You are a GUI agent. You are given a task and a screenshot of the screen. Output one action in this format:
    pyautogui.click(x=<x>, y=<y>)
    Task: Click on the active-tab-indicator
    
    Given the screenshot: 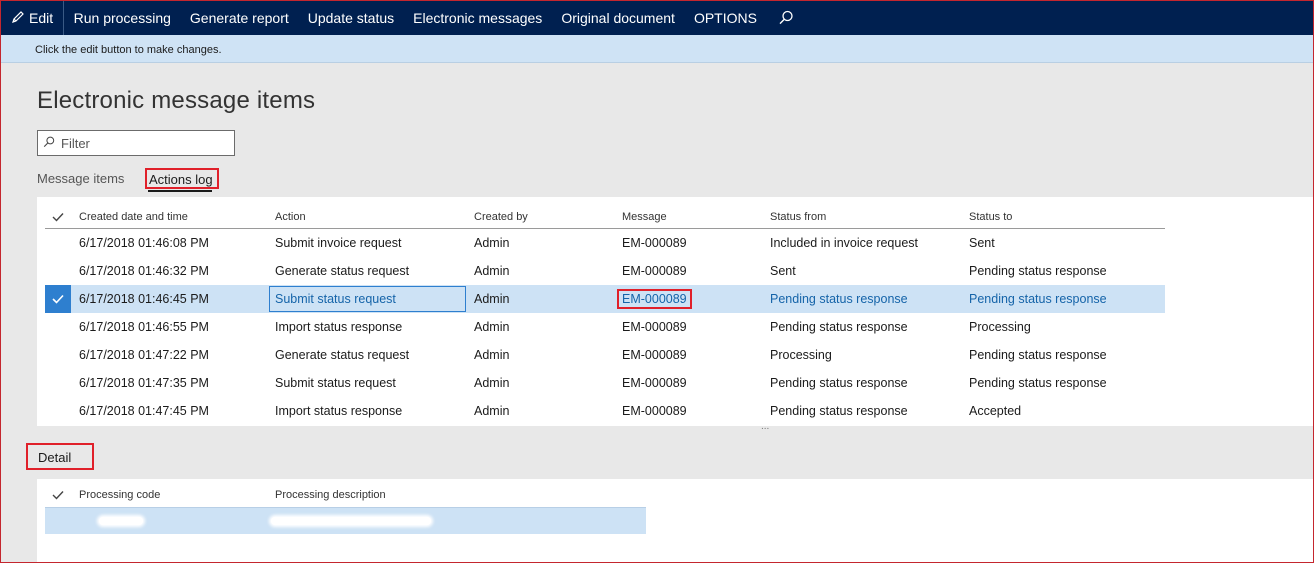 What is the action you would take?
    pyautogui.click(x=180, y=191)
    